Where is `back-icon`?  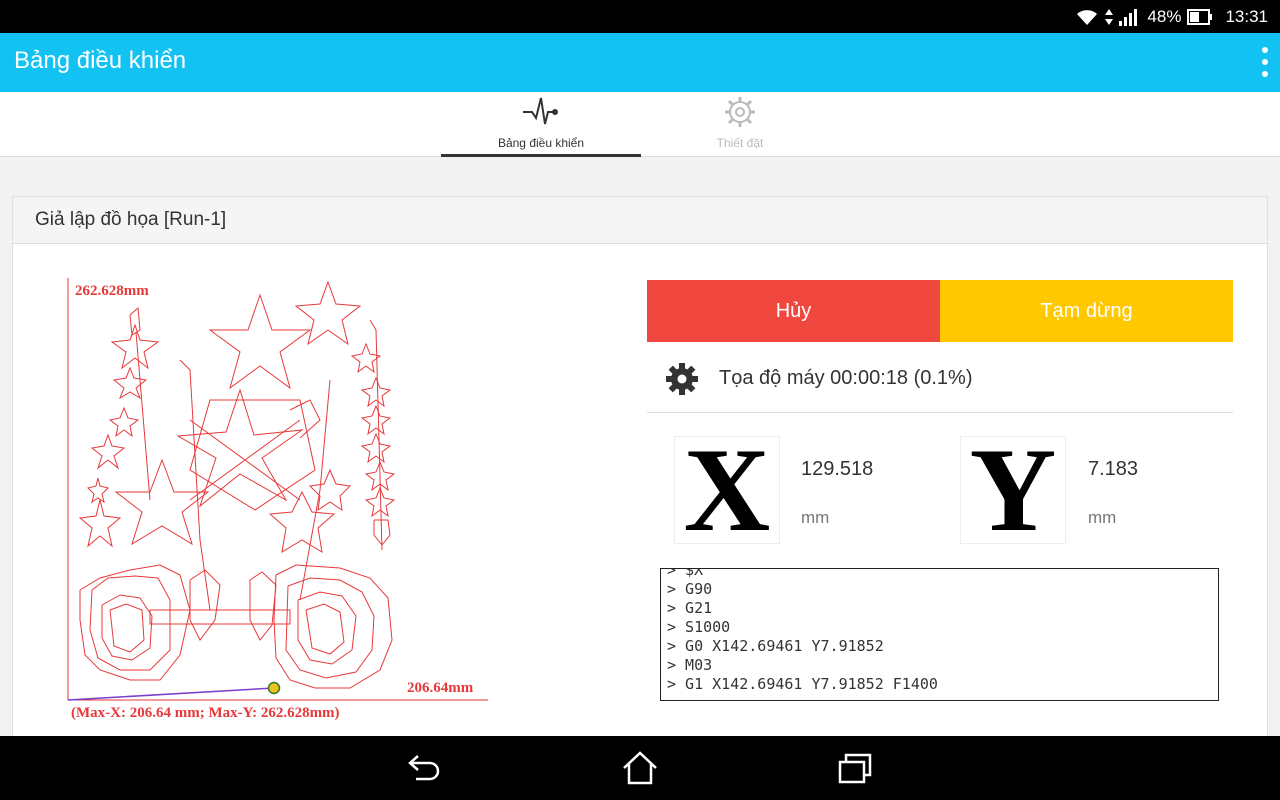
back-icon is located at coordinates (424, 768).